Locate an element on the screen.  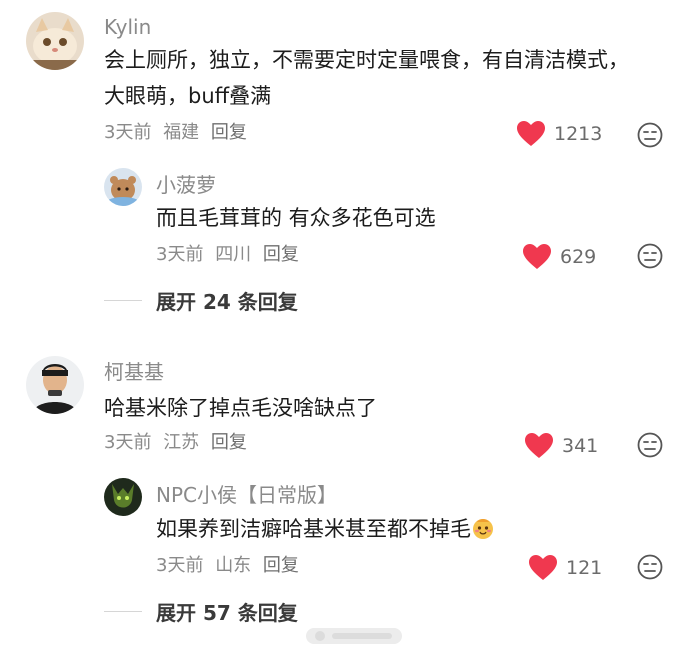
reply-meta: 3天前 四川 回复 is located at coordinates (230, 255).